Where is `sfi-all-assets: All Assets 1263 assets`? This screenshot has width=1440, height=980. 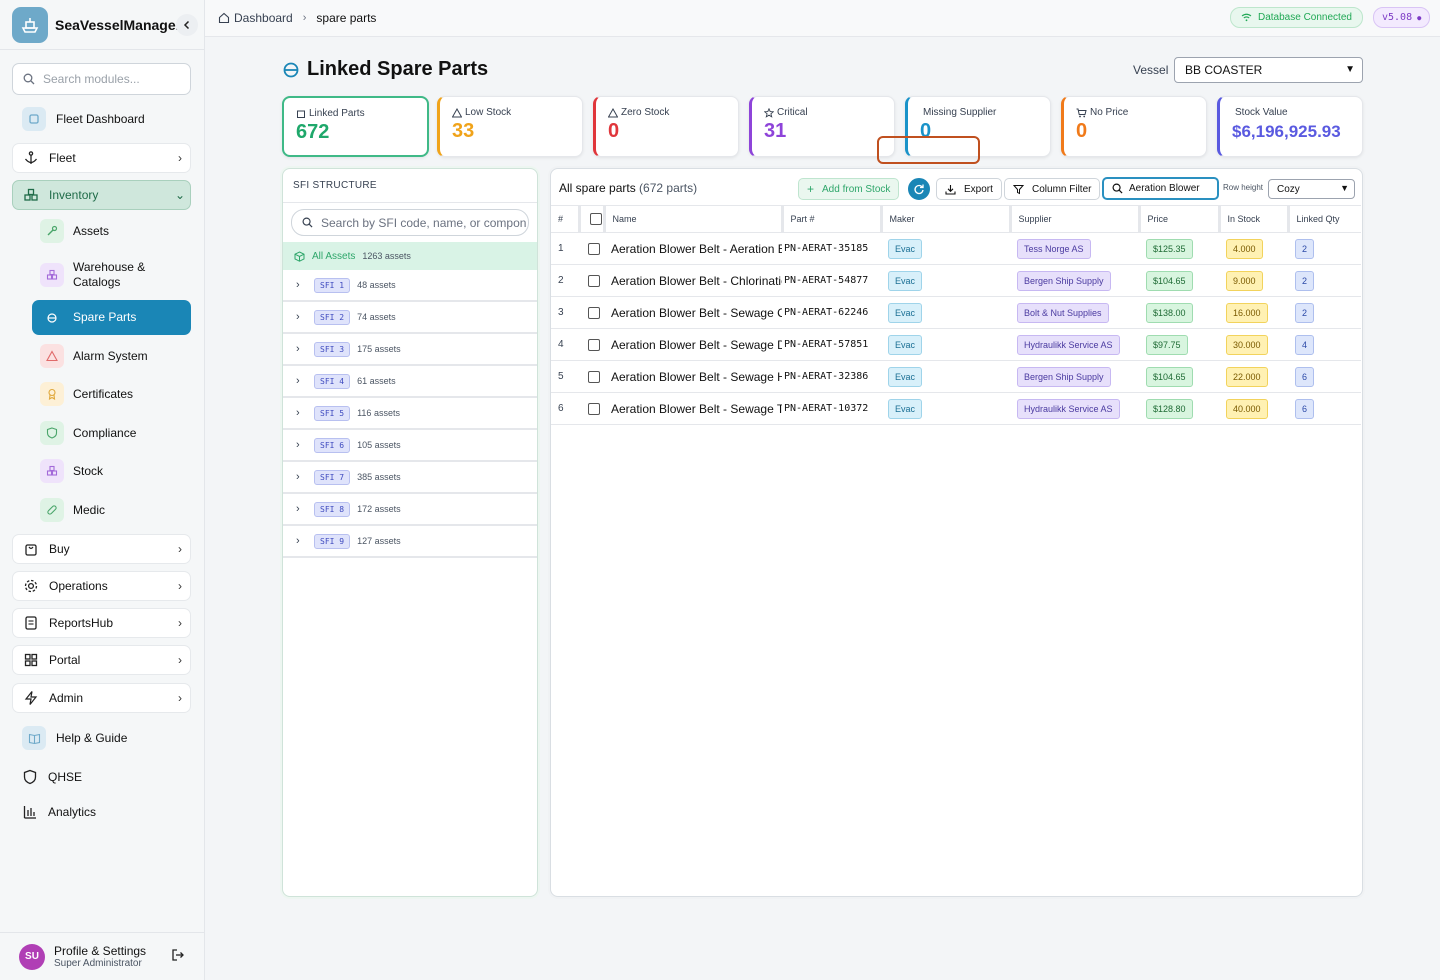
sfi-all-assets: All Assets 1263 assets is located at coordinates (410, 256).